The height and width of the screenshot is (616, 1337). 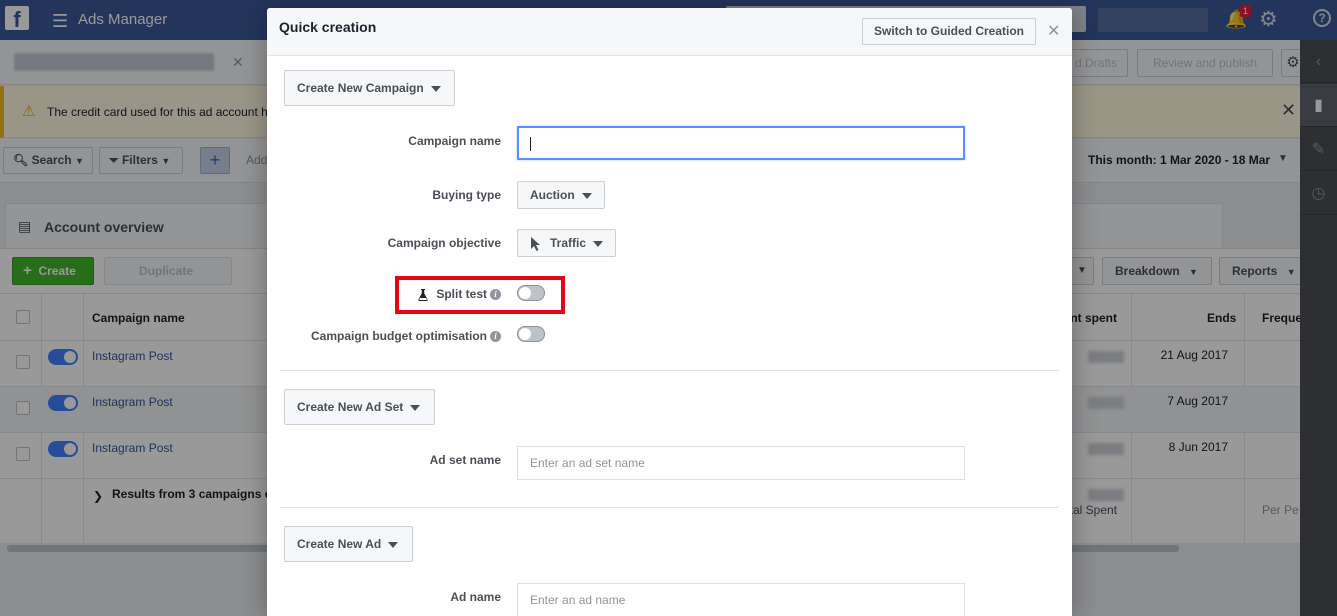 I want to click on text-cursor, so click(x=530, y=144).